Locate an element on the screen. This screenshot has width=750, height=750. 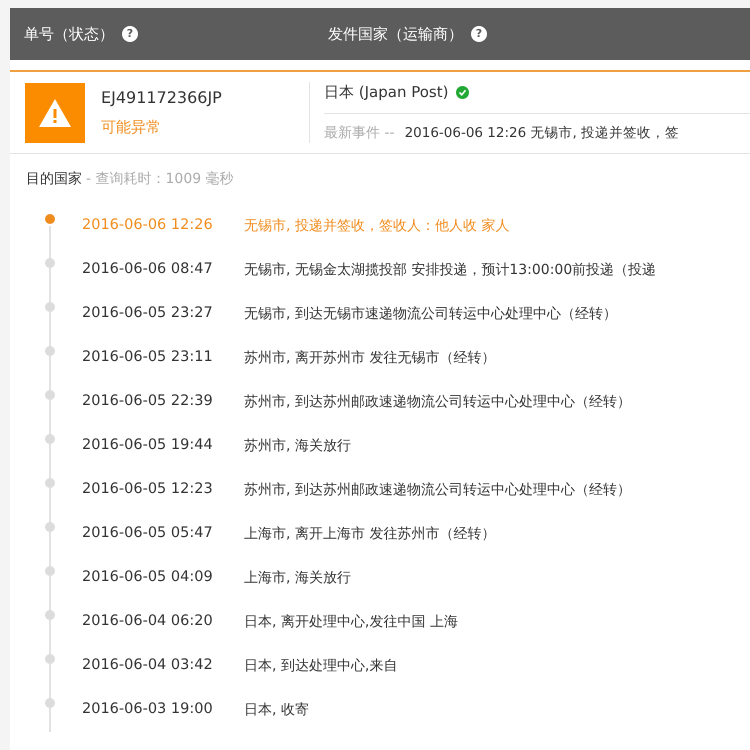
event-description: 苏州市, 离开苏州市 发往无锡市（经转） is located at coordinates (370, 358).